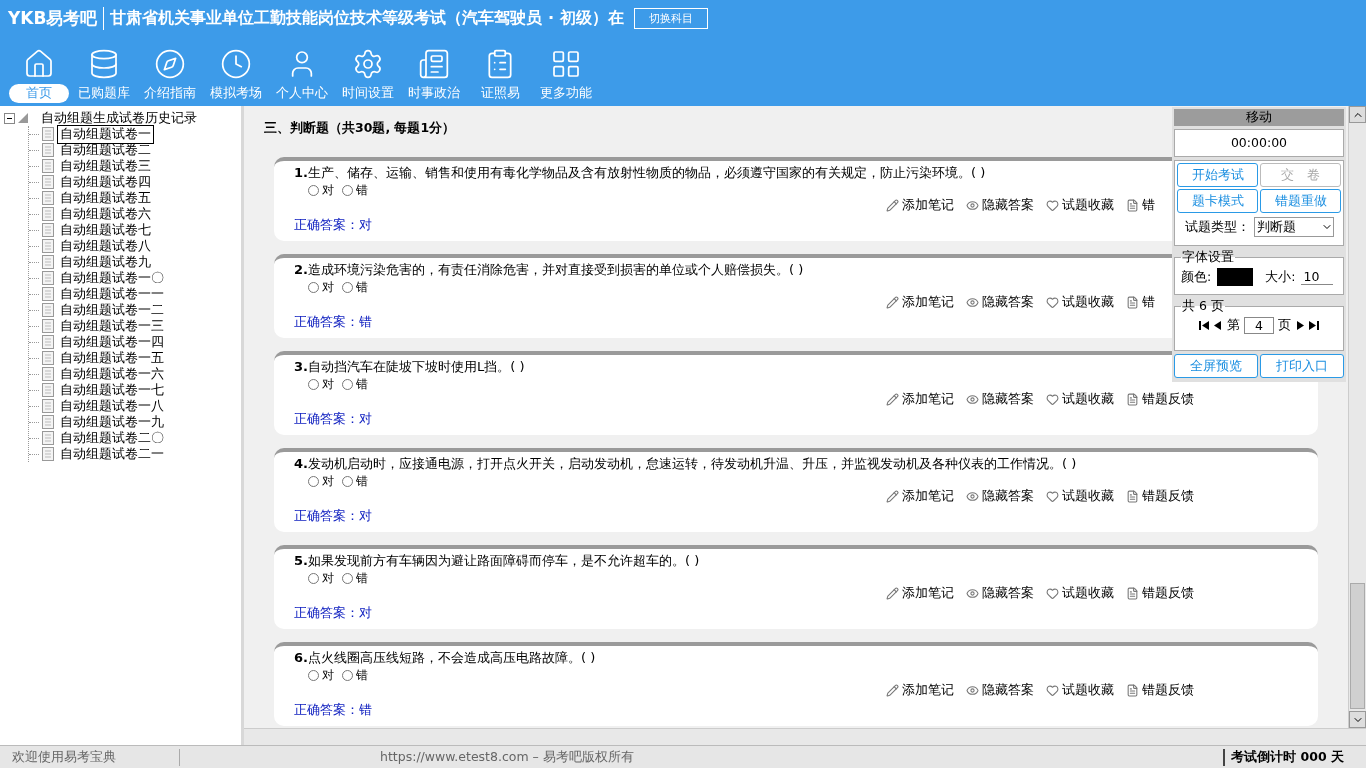  I want to click on clock-icon, so click(236, 64).